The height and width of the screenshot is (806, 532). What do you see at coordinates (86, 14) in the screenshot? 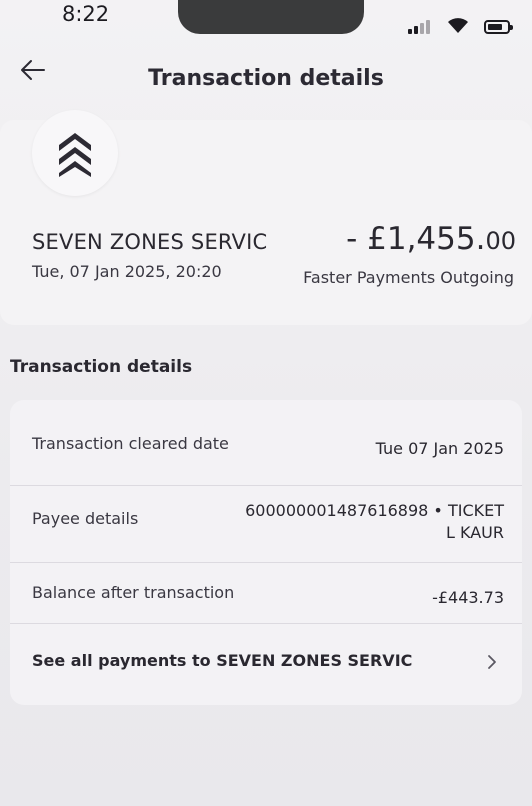
I see `status-time: 8:22` at bounding box center [86, 14].